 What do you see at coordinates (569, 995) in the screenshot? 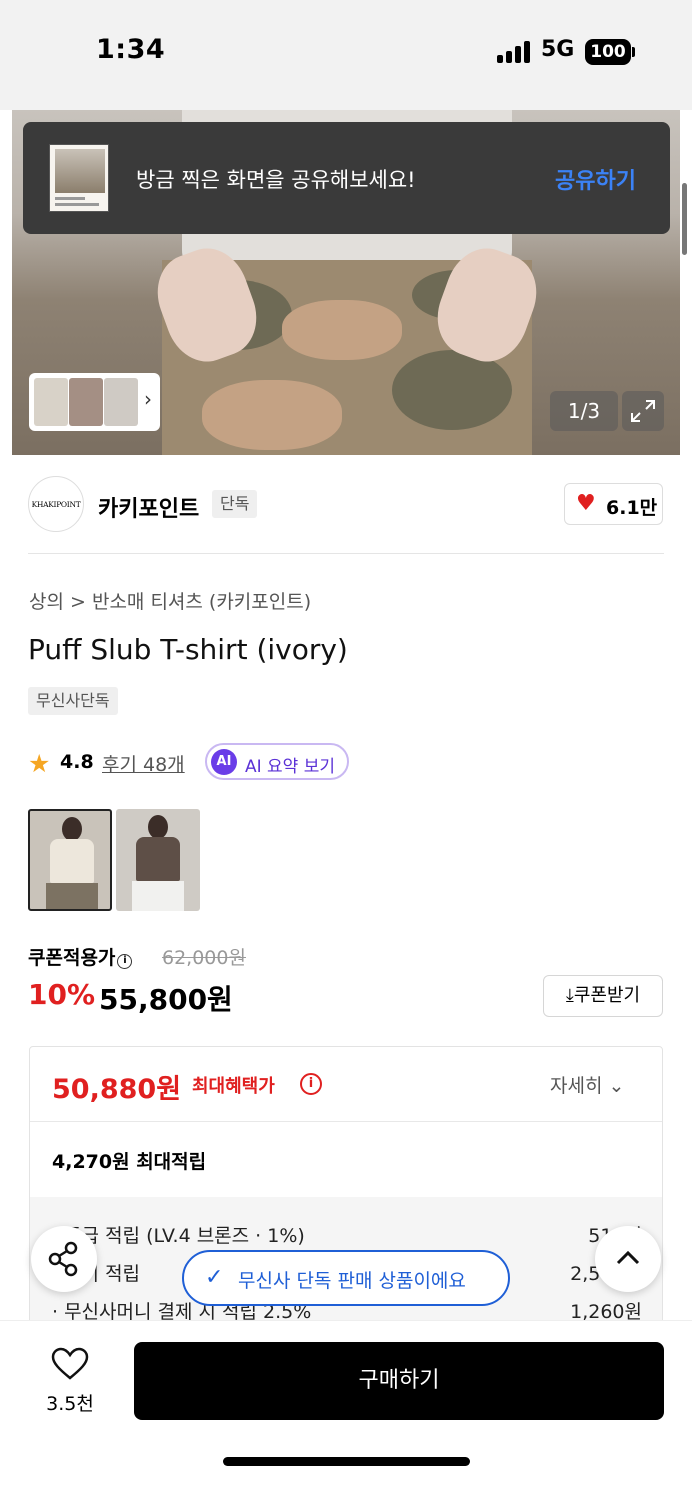
I see `download-icon: ⤓` at bounding box center [569, 995].